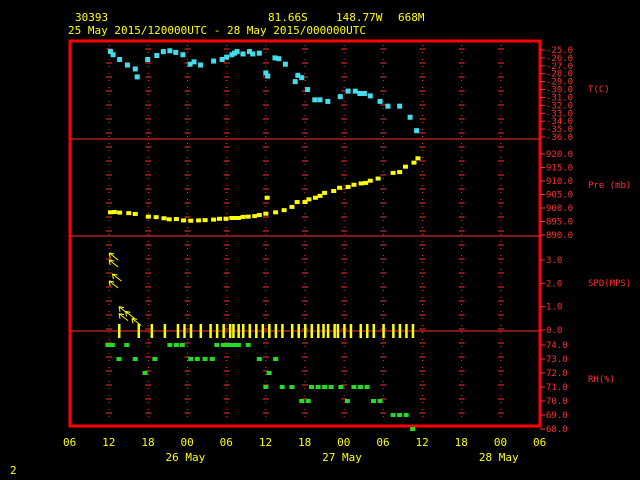 The width and height of the screenshot is (640, 480). What do you see at coordinates (359, 17) in the screenshot?
I see `station-lon: 148.77W` at bounding box center [359, 17].